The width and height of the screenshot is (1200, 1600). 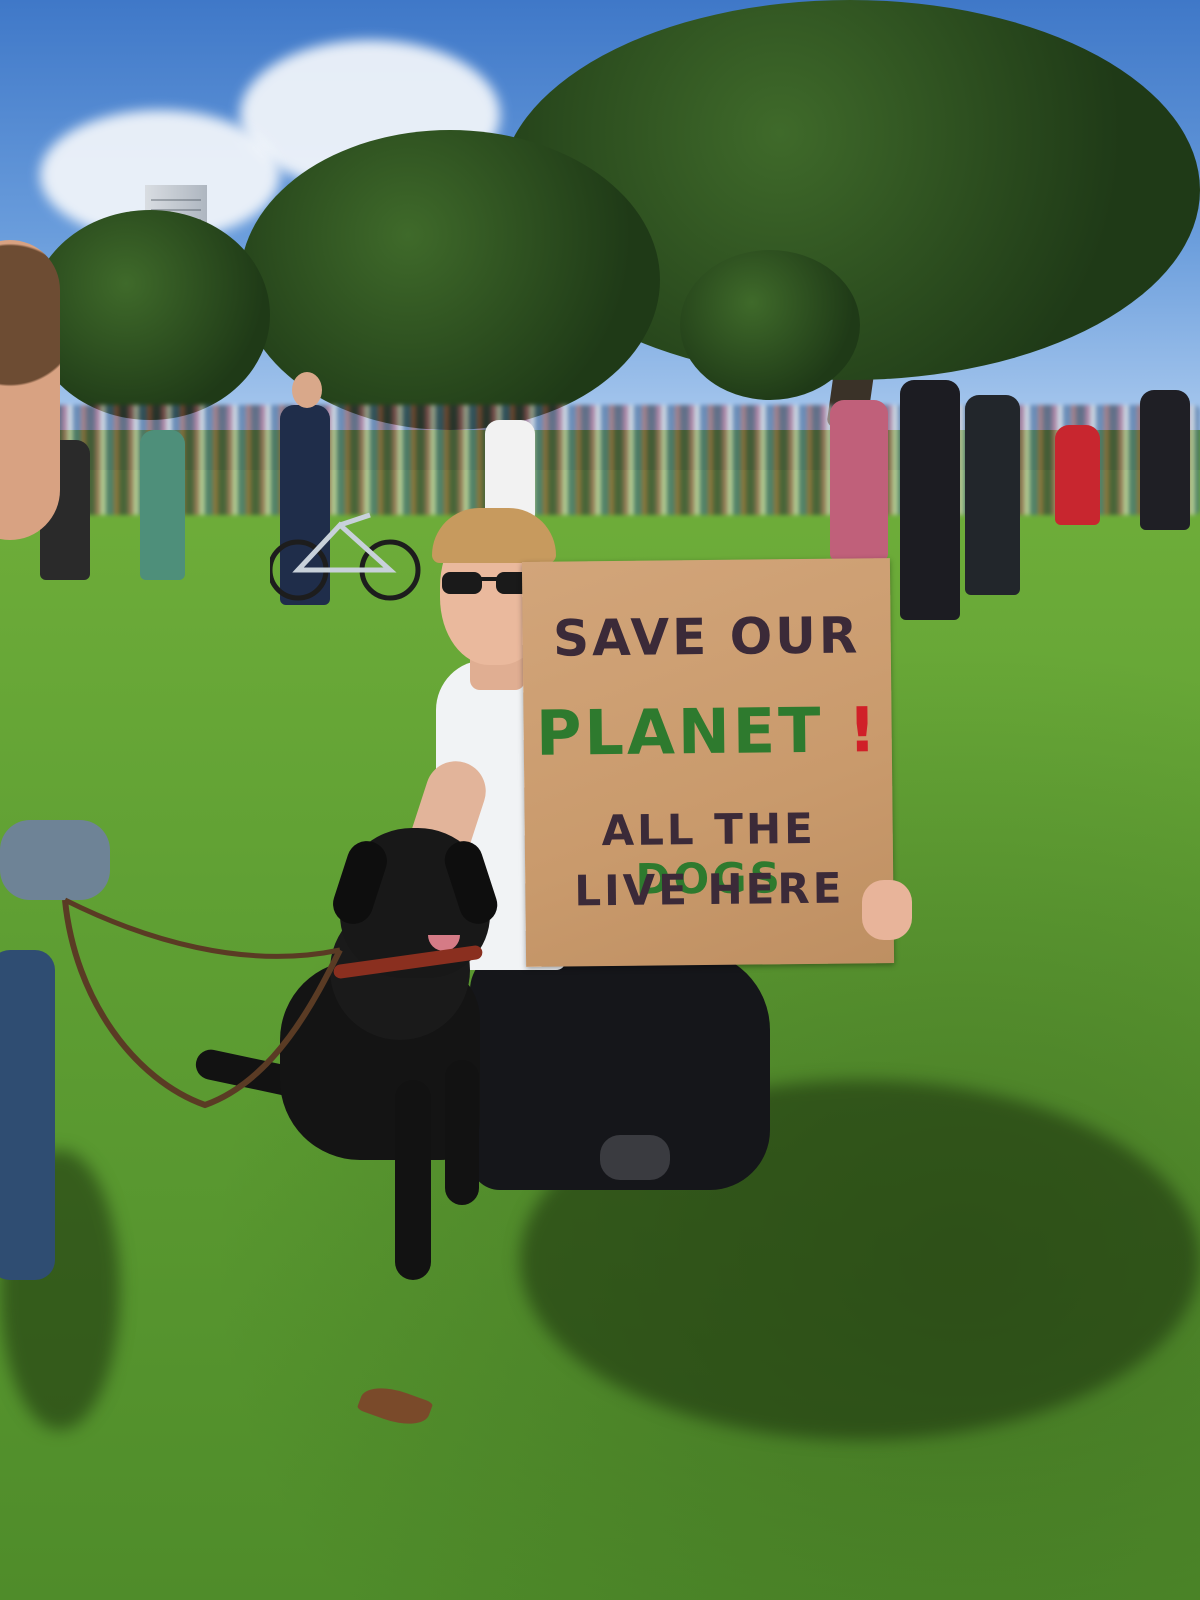 I want to click on sign-line-2: PLANET !, so click(x=707, y=731).